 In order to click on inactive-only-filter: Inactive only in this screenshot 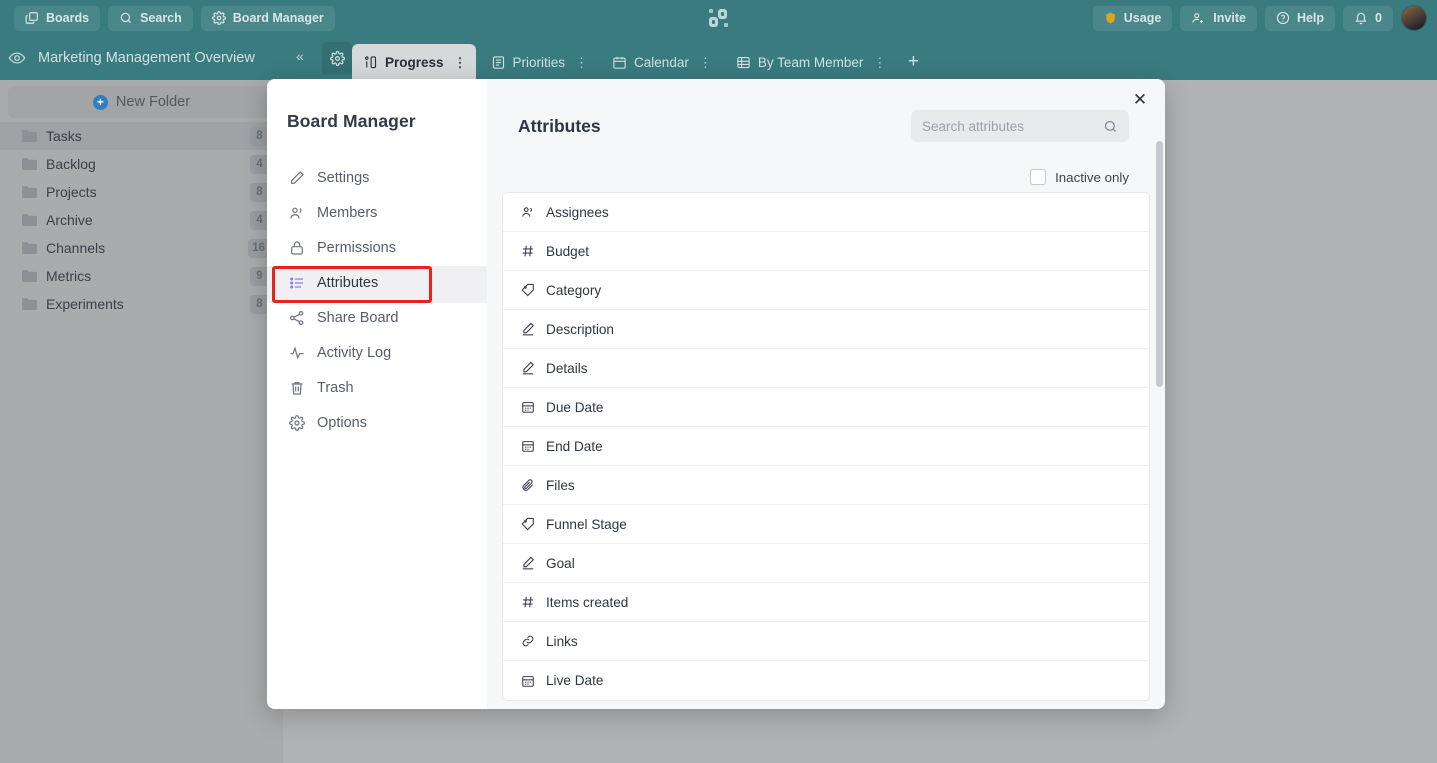, I will do `click(826, 177)`.